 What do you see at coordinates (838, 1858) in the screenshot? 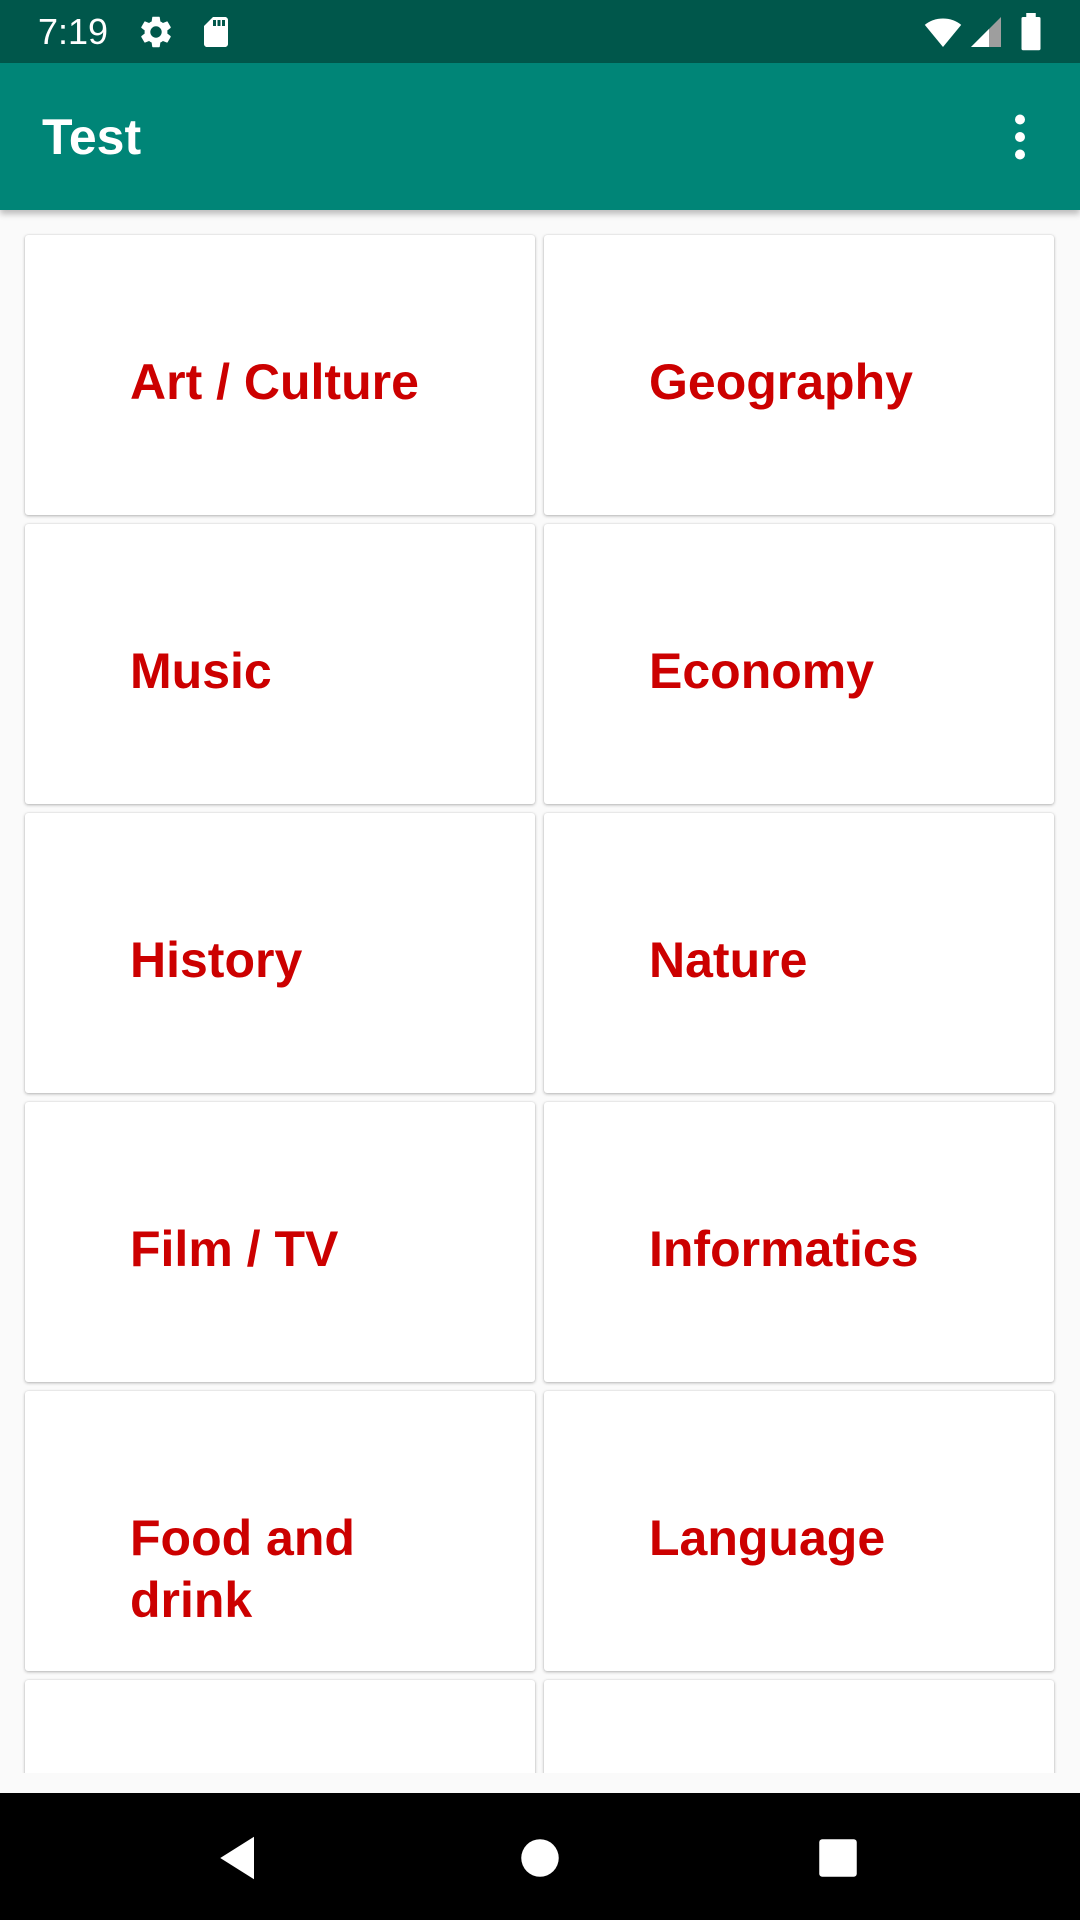
I see `recents-icon` at bounding box center [838, 1858].